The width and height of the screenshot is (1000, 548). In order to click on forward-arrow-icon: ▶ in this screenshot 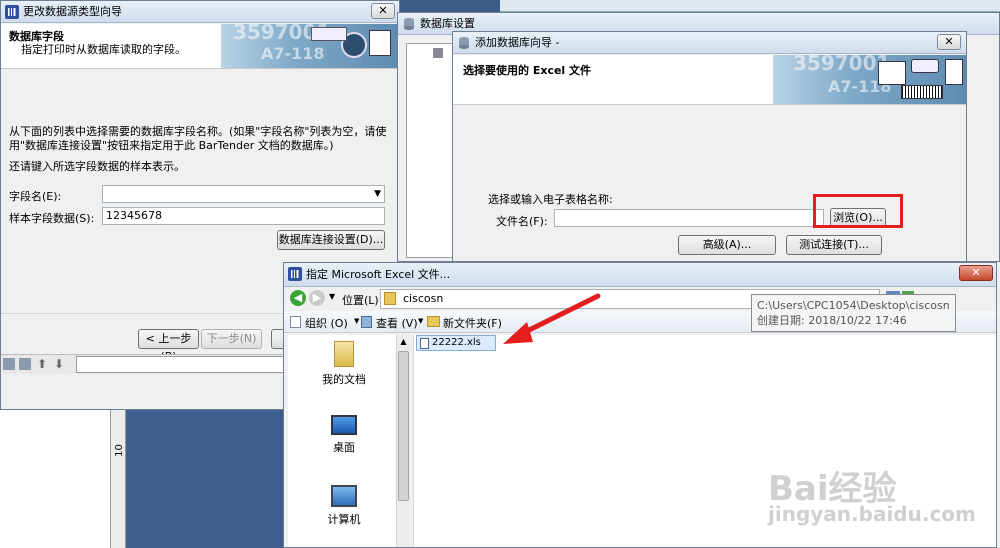, I will do `click(317, 298)`.